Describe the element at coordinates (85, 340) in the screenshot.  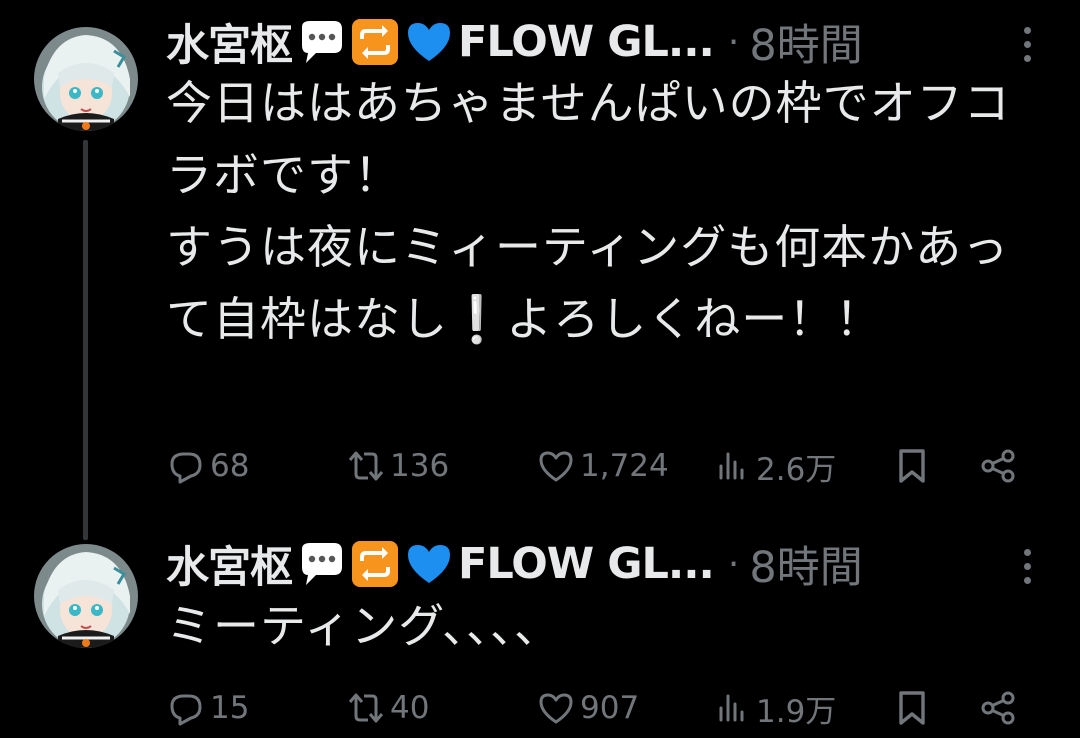
I see `thread-connector-line` at that location.